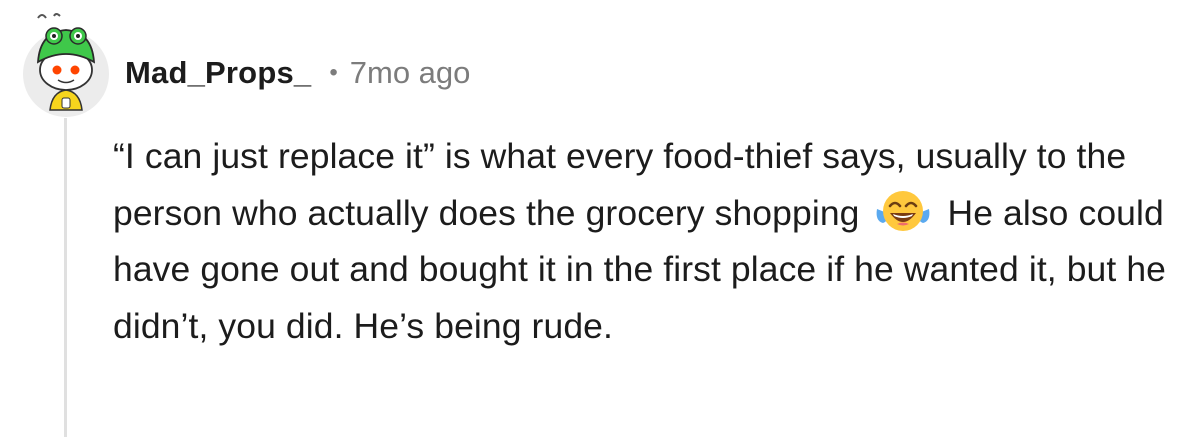 This screenshot has height=437, width=1191. I want to click on author-username: Mad_Props_, so click(218, 73).